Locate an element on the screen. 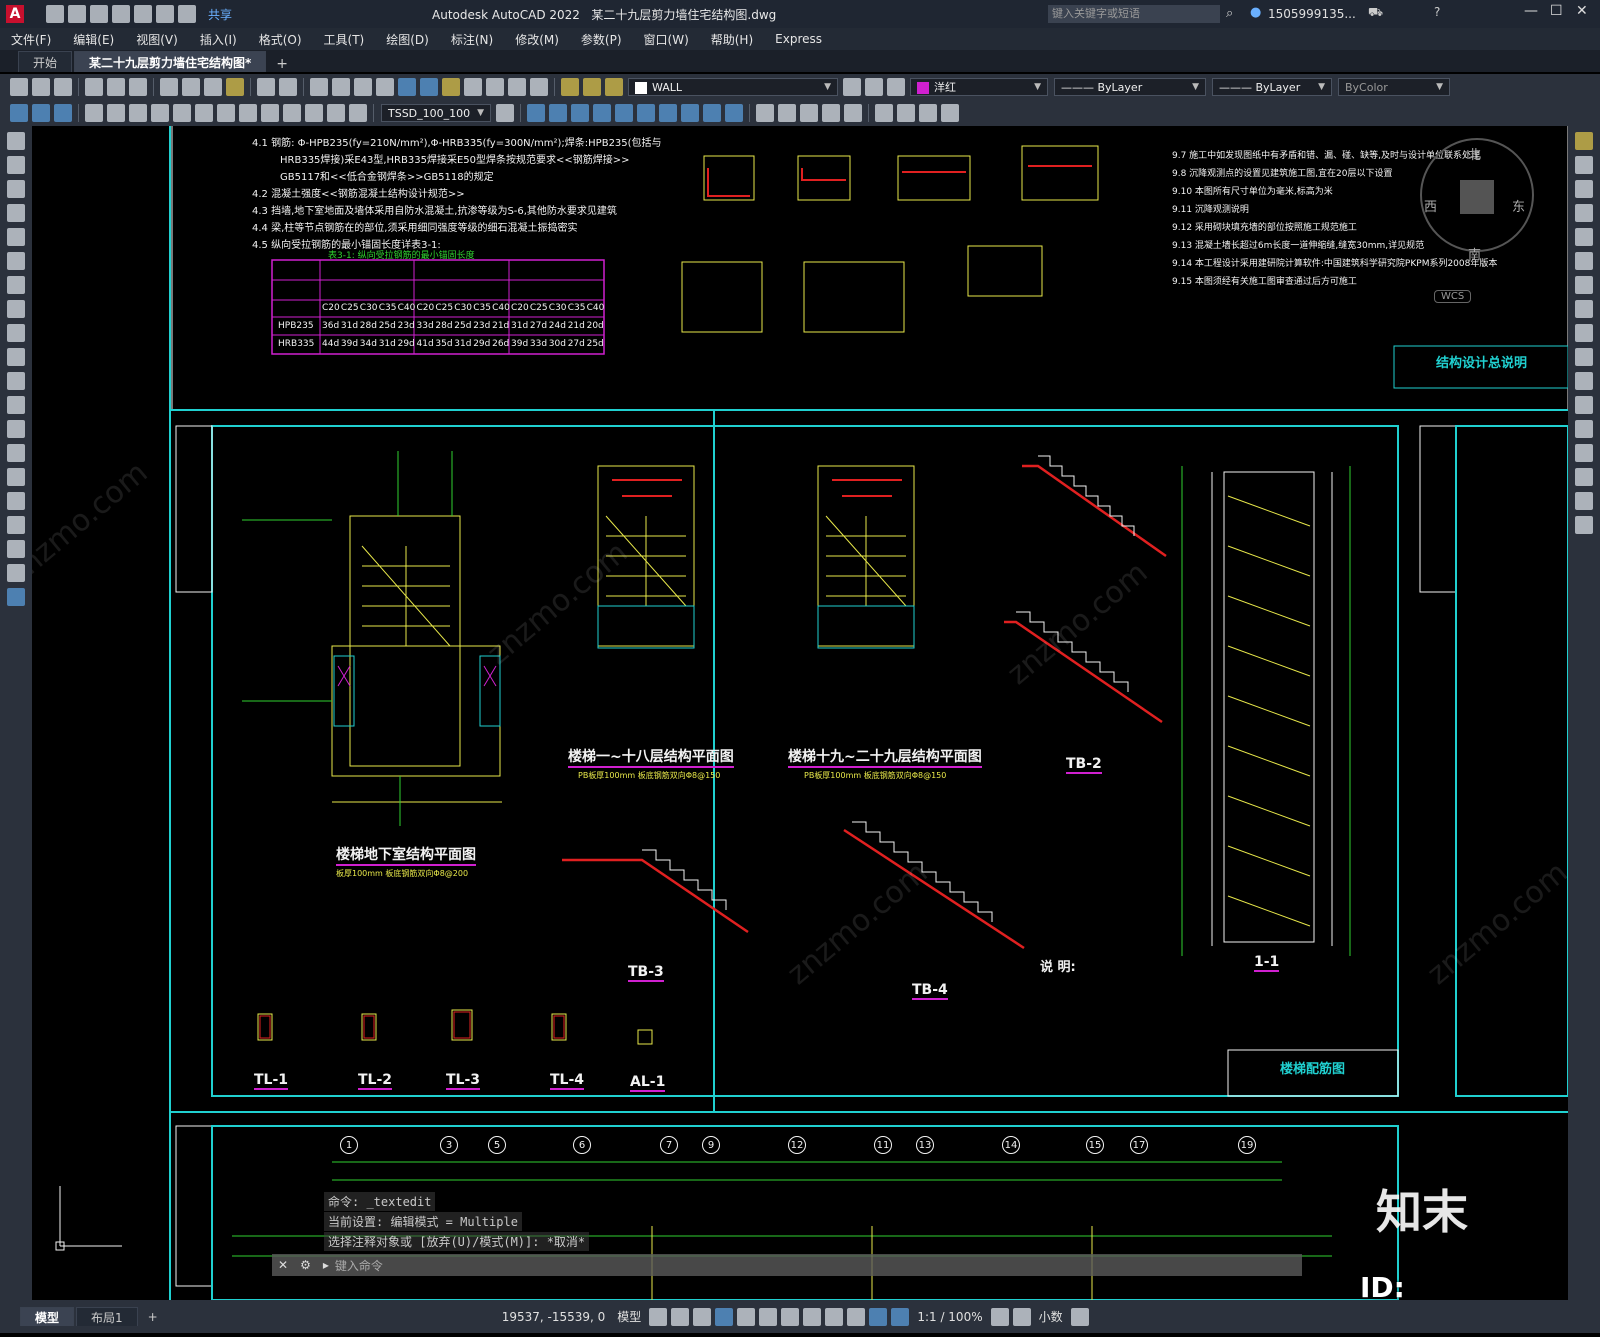  compass-north: 北 is located at coordinates (1474, 153).